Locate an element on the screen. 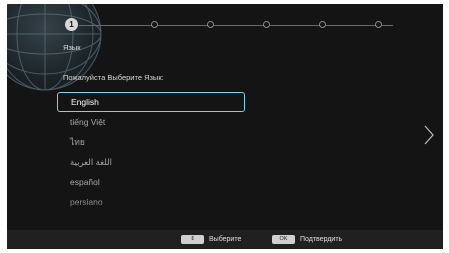 The width and height of the screenshot is (449, 253). stepper-track is located at coordinates (236, 25).